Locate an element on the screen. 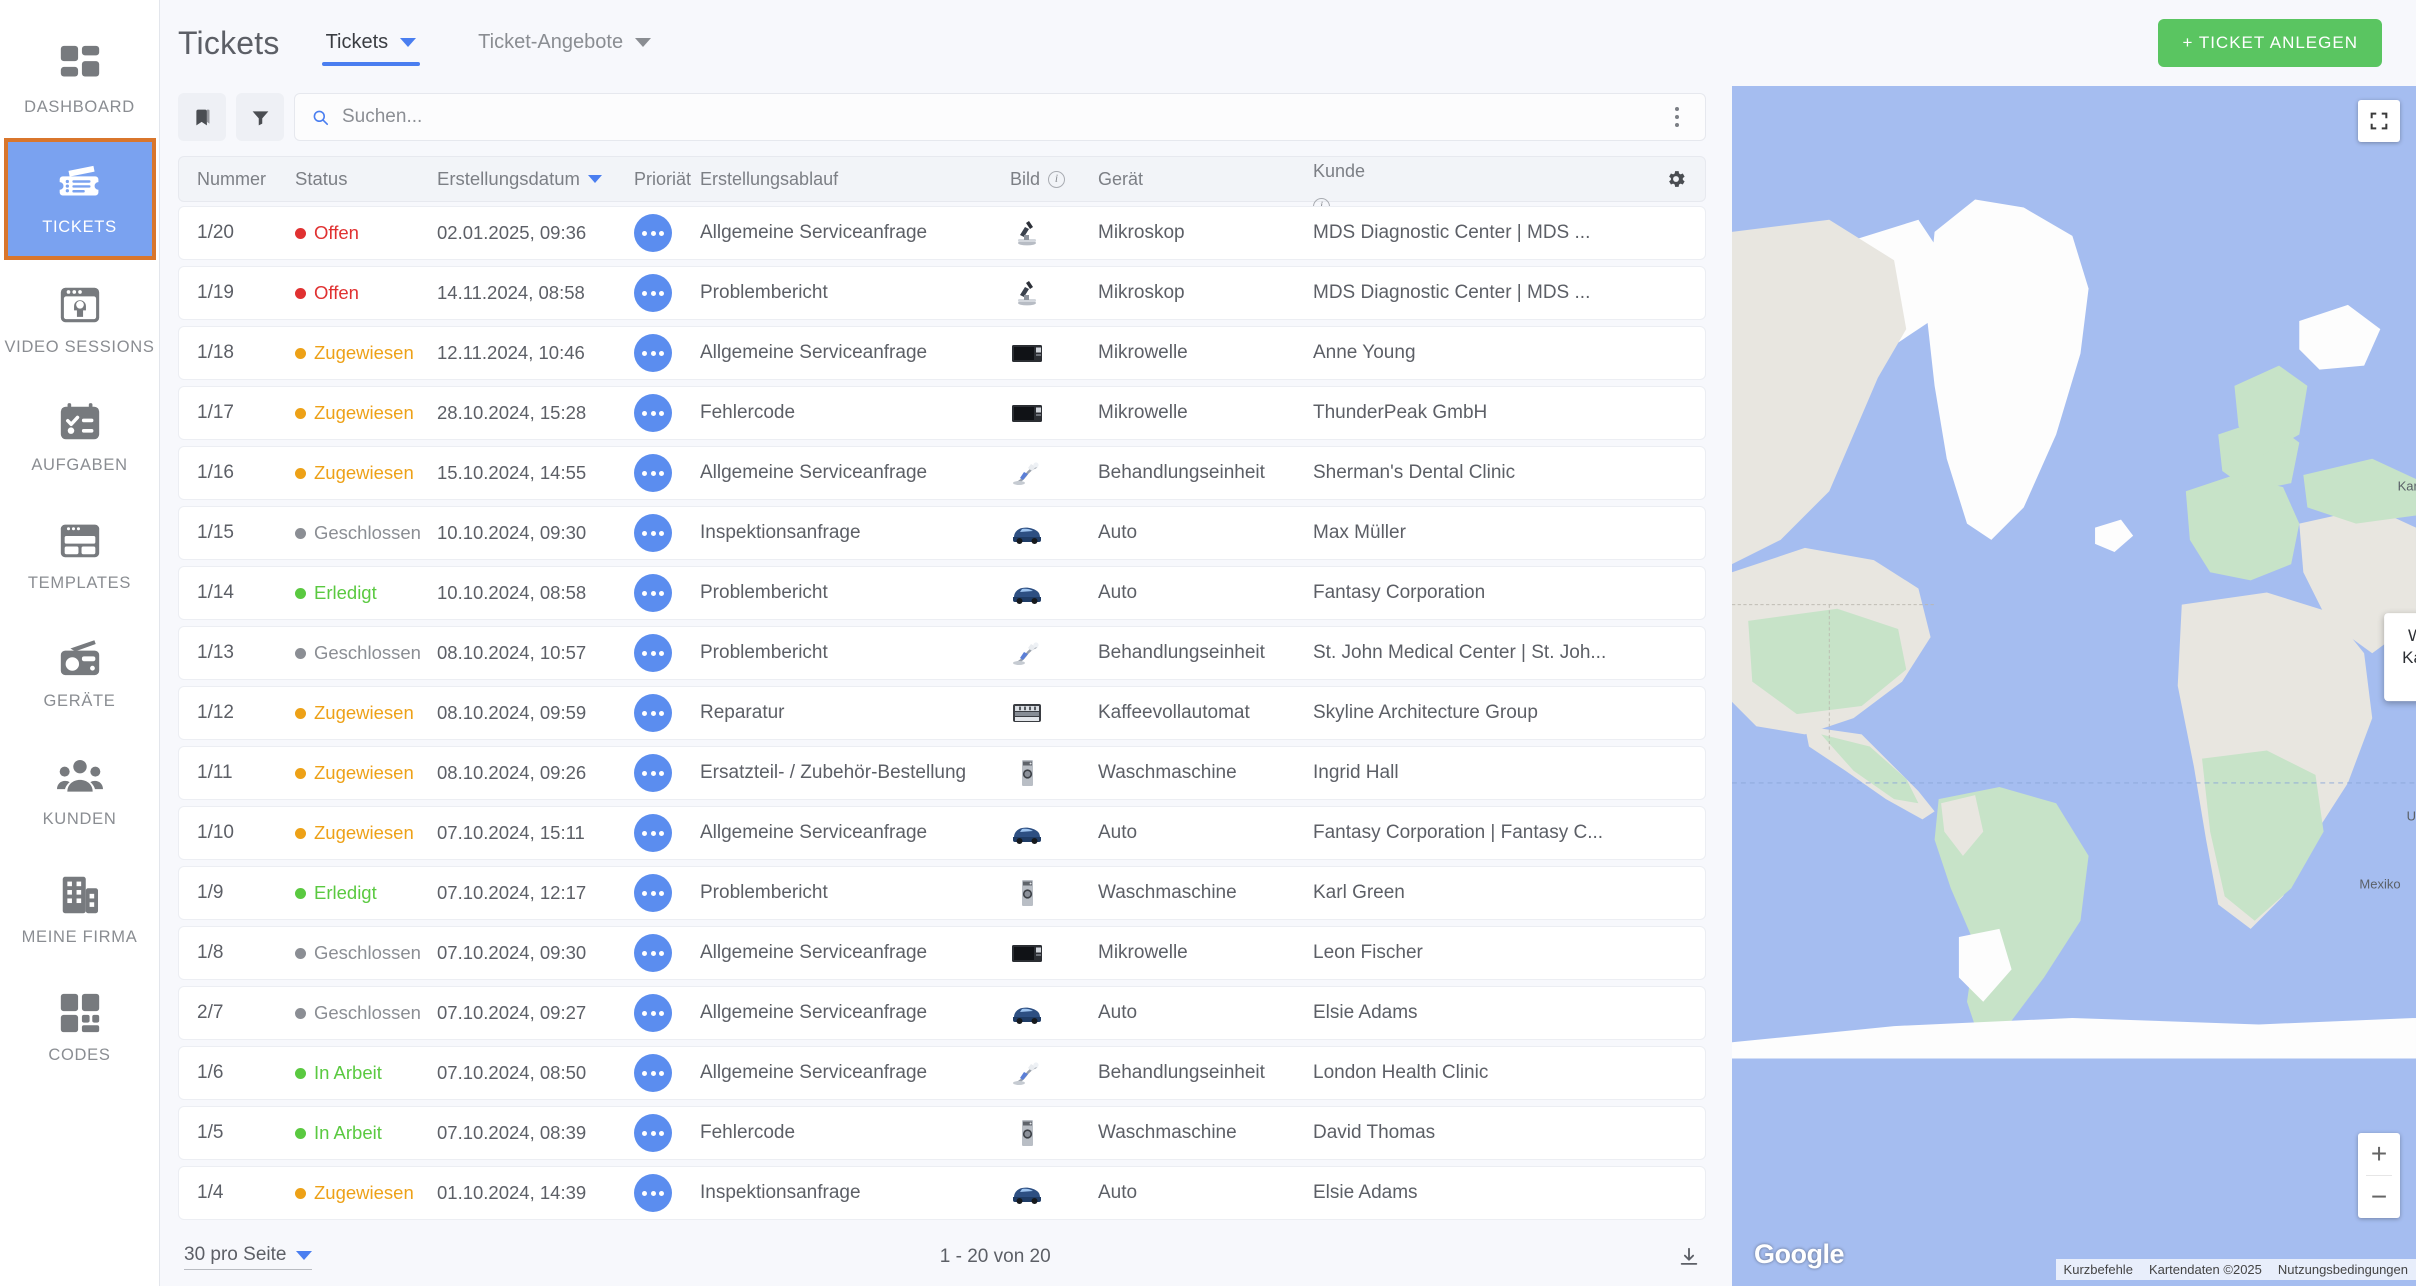 This screenshot has width=2416, height=1286. google-logo: Google is located at coordinates (1799, 1254).